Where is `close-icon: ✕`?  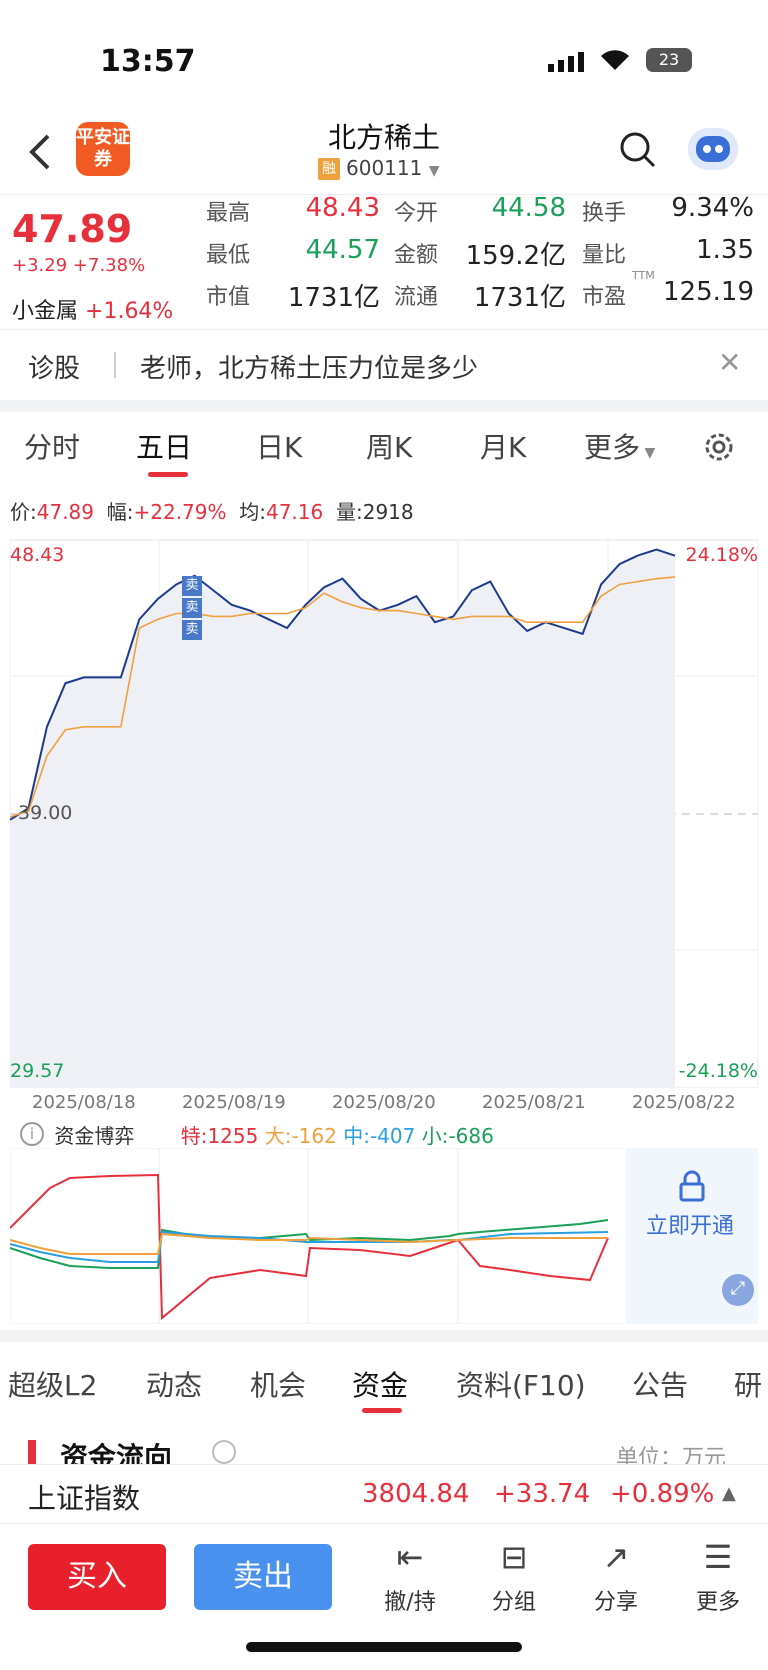
close-icon: ✕ is located at coordinates (729, 362).